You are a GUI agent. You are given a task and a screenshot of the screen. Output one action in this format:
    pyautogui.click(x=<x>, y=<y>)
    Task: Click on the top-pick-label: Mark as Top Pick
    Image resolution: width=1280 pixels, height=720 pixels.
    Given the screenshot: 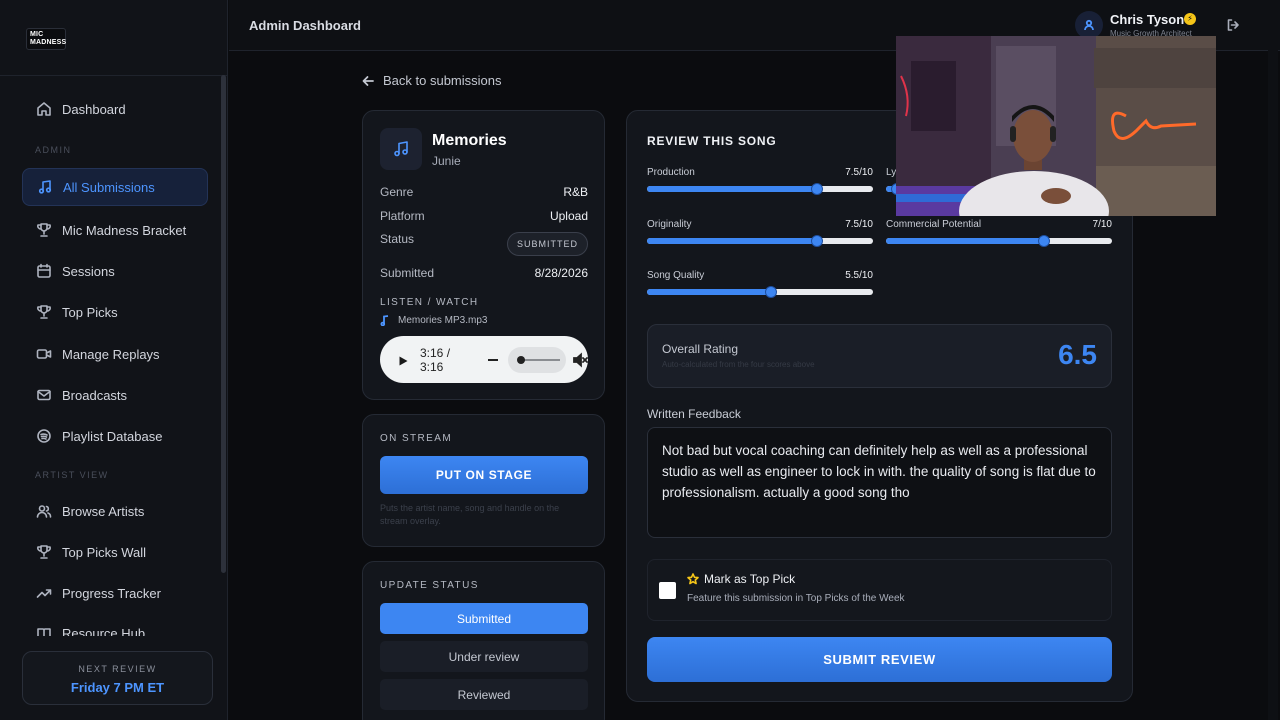 What is the action you would take?
    pyautogui.click(x=750, y=579)
    